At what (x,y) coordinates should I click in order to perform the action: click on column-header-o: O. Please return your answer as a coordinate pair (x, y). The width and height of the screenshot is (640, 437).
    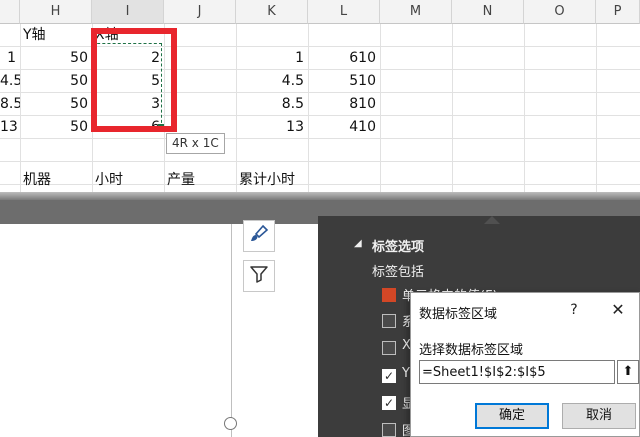
    Looking at the image, I should click on (560, 12).